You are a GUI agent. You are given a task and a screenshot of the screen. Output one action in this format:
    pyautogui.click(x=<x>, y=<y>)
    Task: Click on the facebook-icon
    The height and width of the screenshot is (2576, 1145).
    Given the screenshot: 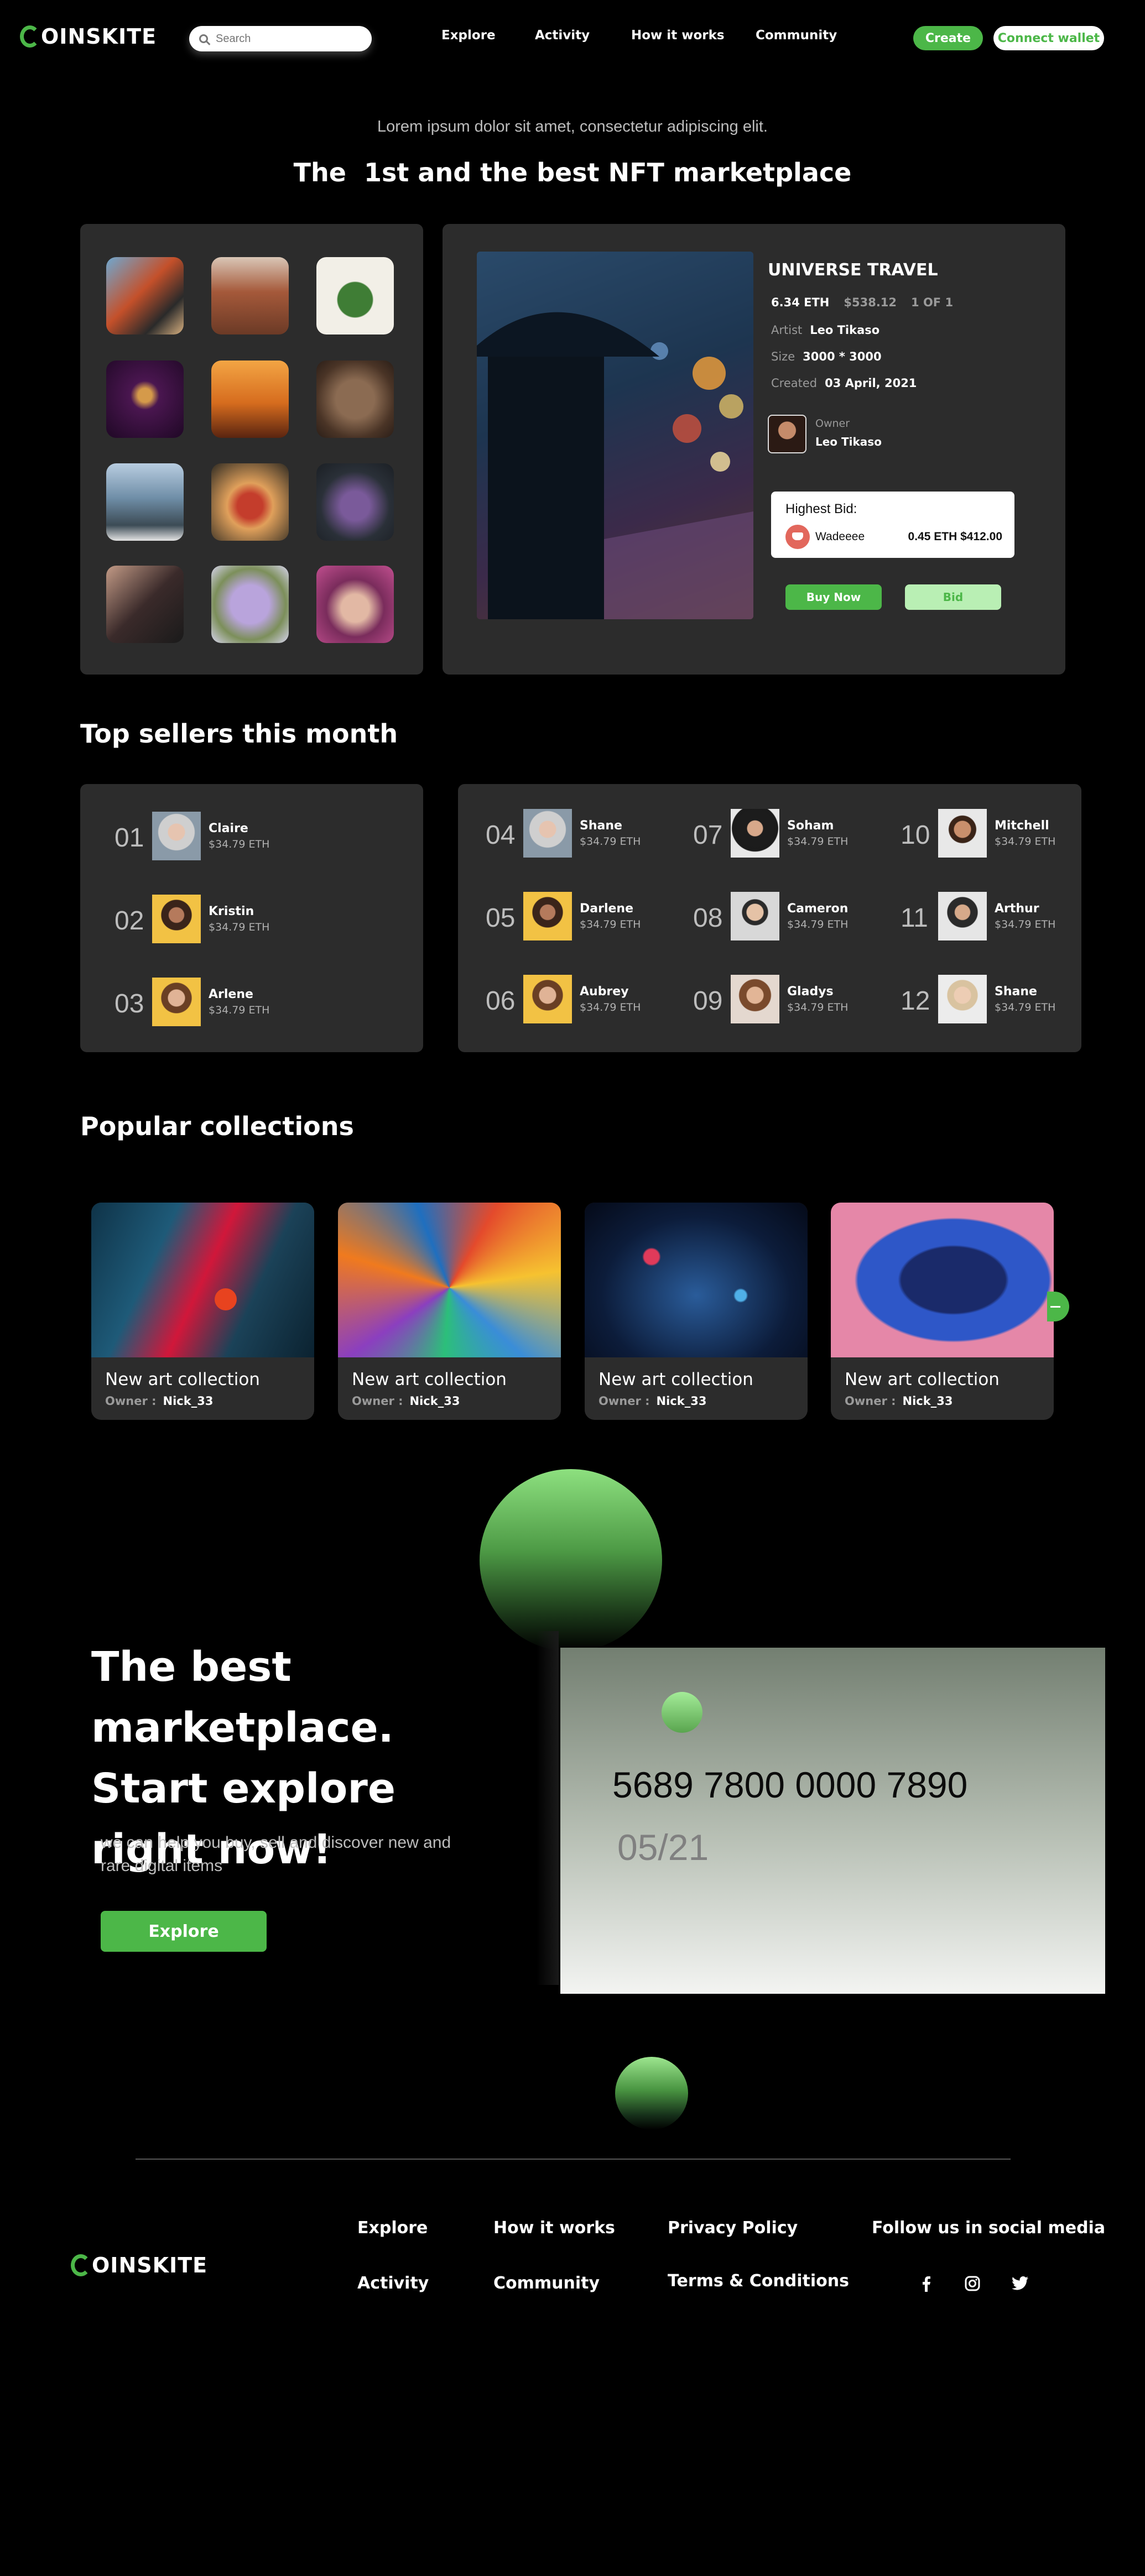 What is the action you would take?
    pyautogui.click(x=926, y=2283)
    